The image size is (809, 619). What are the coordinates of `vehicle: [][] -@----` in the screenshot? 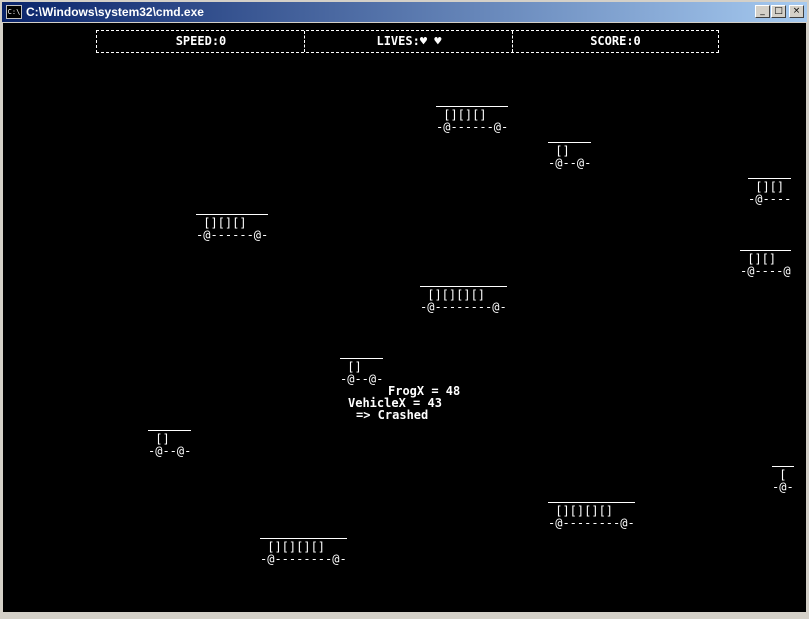 It's located at (770, 192).